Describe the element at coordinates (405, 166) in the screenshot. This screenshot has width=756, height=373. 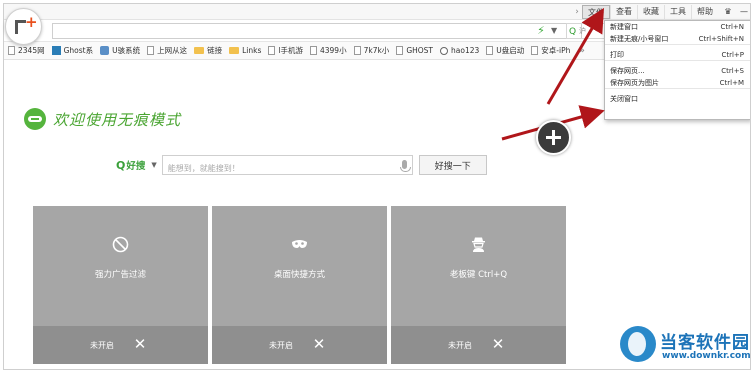
I see `microphone-icon` at that location.